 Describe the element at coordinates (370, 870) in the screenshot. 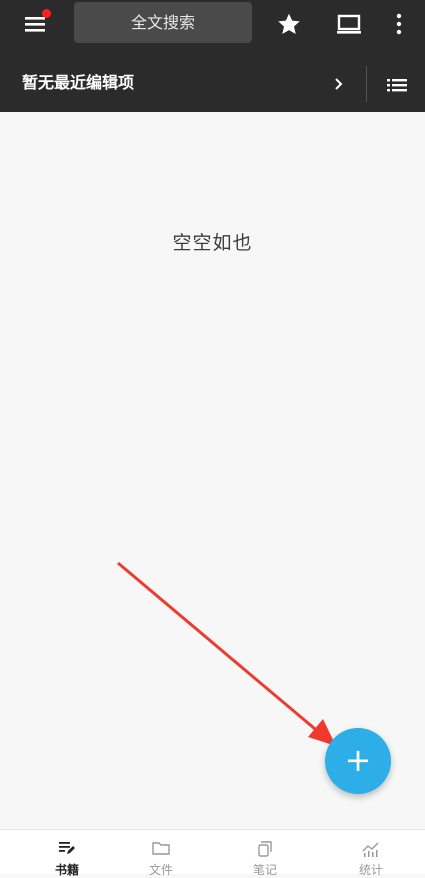

I see `nav-label-stats: 统计` at that location.